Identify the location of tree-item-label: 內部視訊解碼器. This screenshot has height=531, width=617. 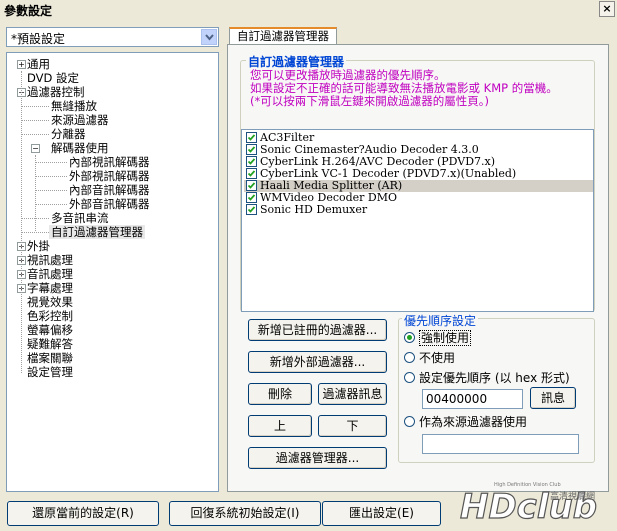
(109, 162).